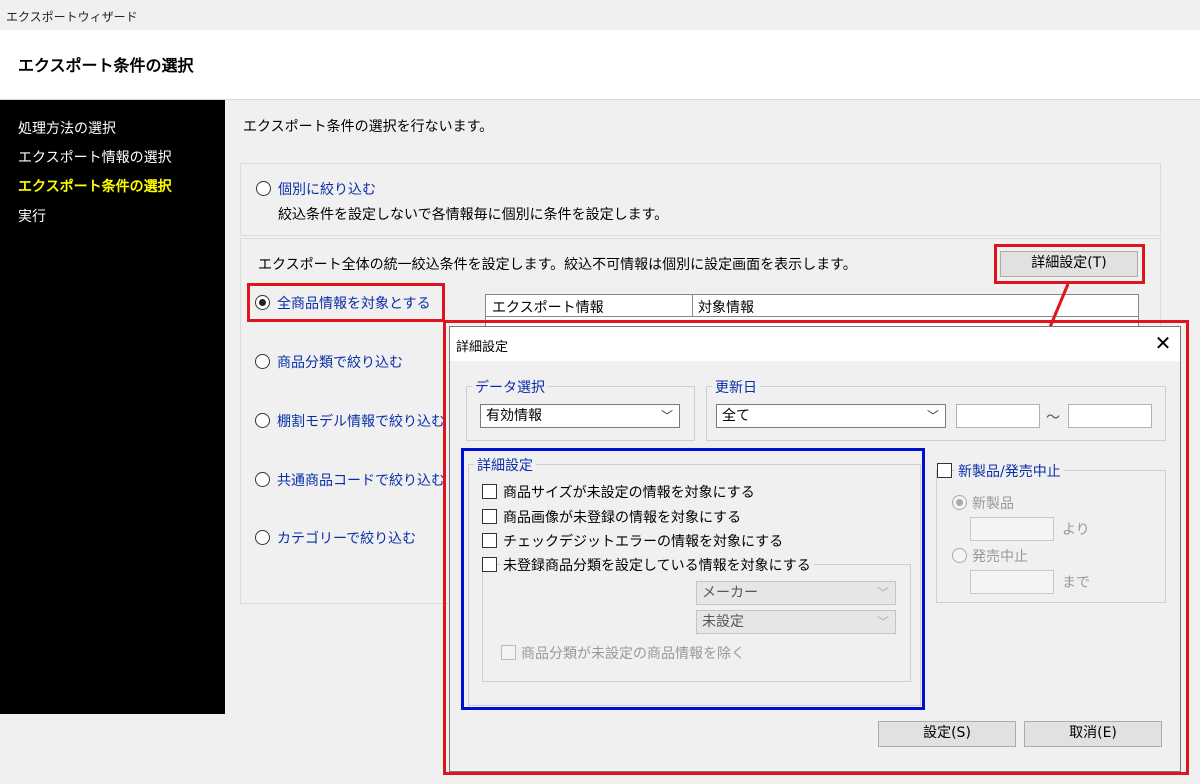 This screenshot has width=1200, height=784. I want to click on sidebar-item-export-info: エクスポート情報の選択, so click(95, 158).